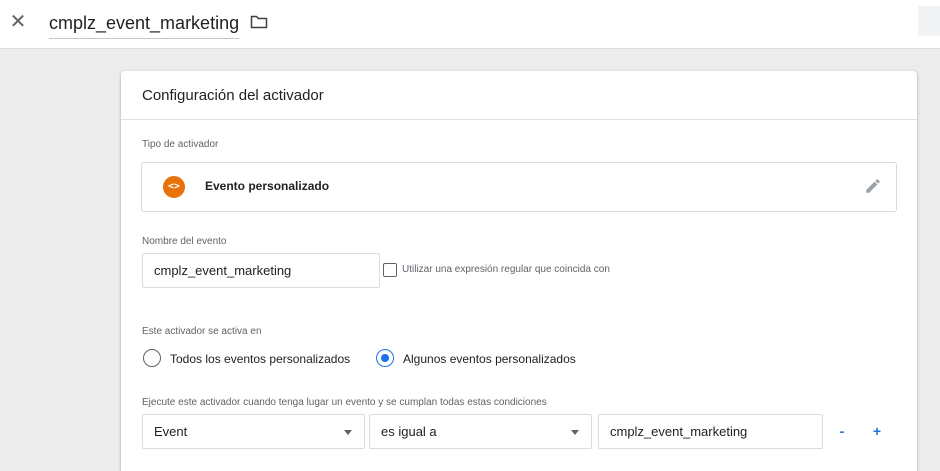 Image resolution: width=940 pixels, height=471 pixels. I want to click on operator-select: es igual a, so click(480, 431).